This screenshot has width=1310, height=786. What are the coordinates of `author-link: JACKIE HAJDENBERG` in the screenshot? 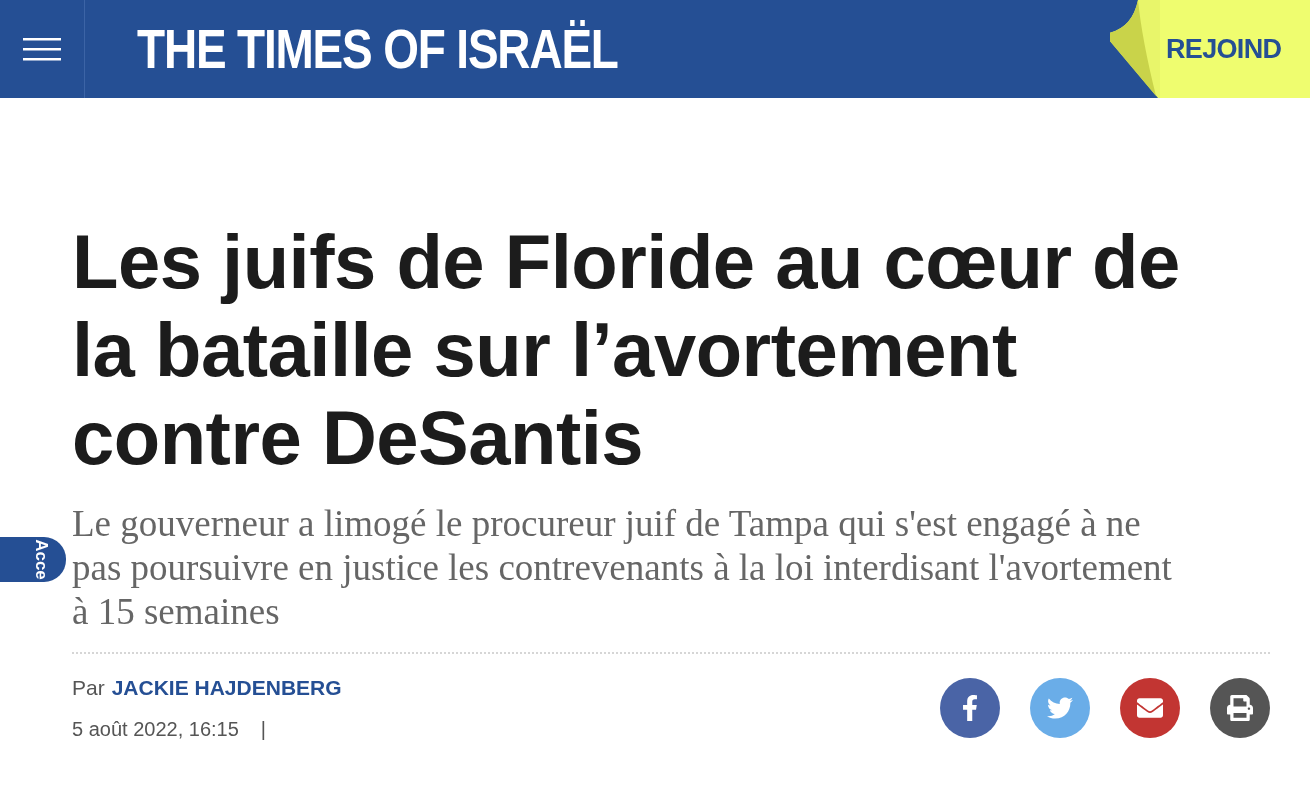 It's located at (226, 688).